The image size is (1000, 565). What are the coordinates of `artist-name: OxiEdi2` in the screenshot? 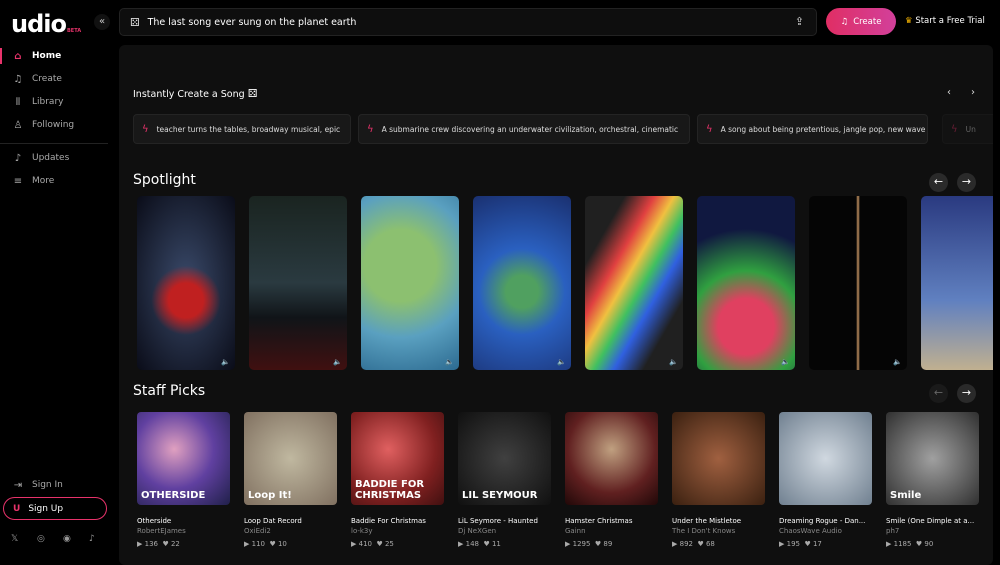 It's located at (294, 531).